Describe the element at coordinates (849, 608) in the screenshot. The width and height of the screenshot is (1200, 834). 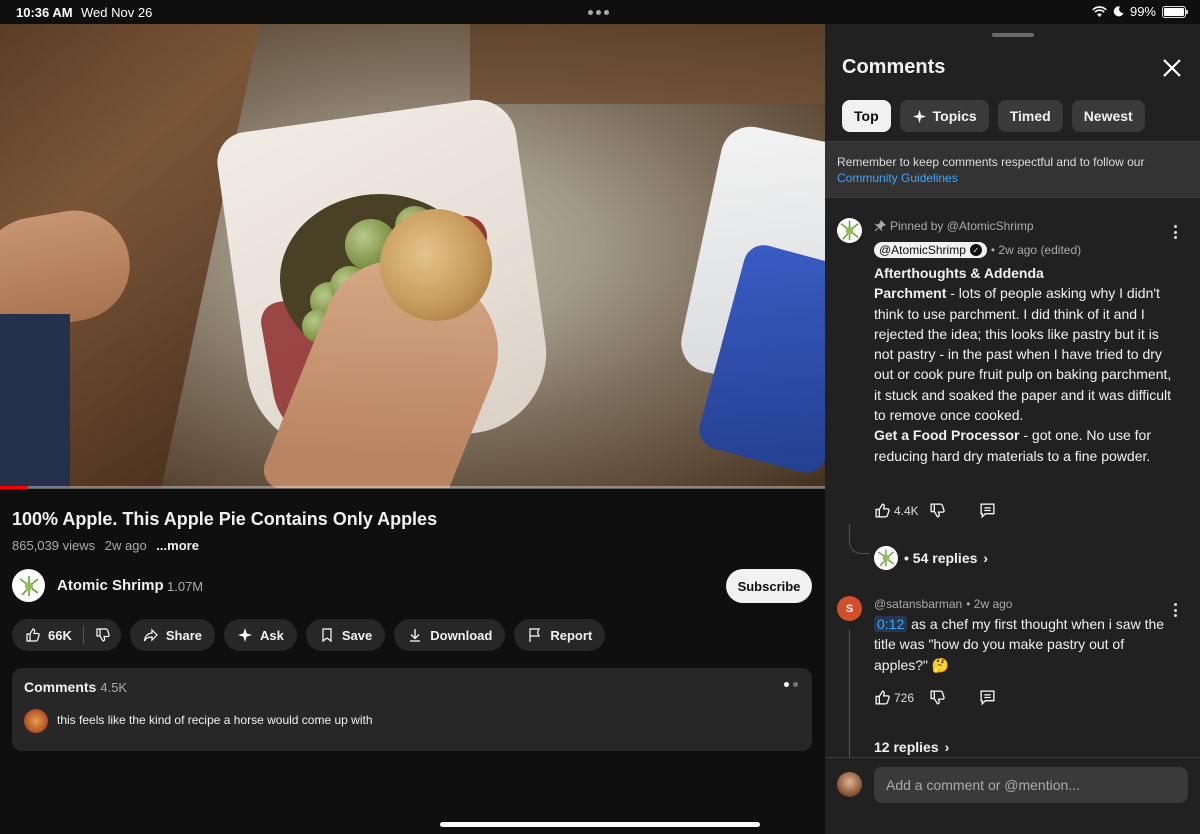
I see `comment-author-avatar: S` at that location.